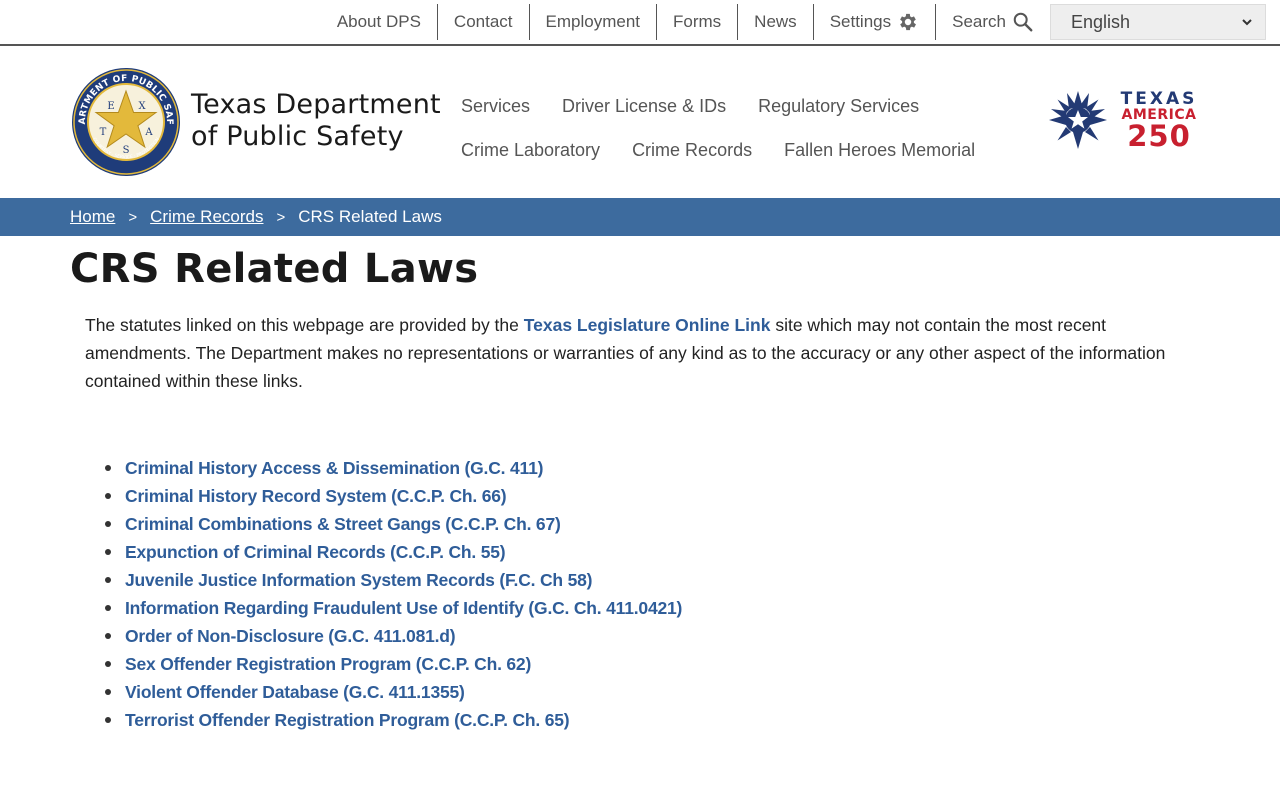 Image resolution: width=1280 pixels, height=800 pixels. What do you see at coordinates (1023, 22) in the screenshot?
I see `search-icon` at bounding box center [1023, 22].